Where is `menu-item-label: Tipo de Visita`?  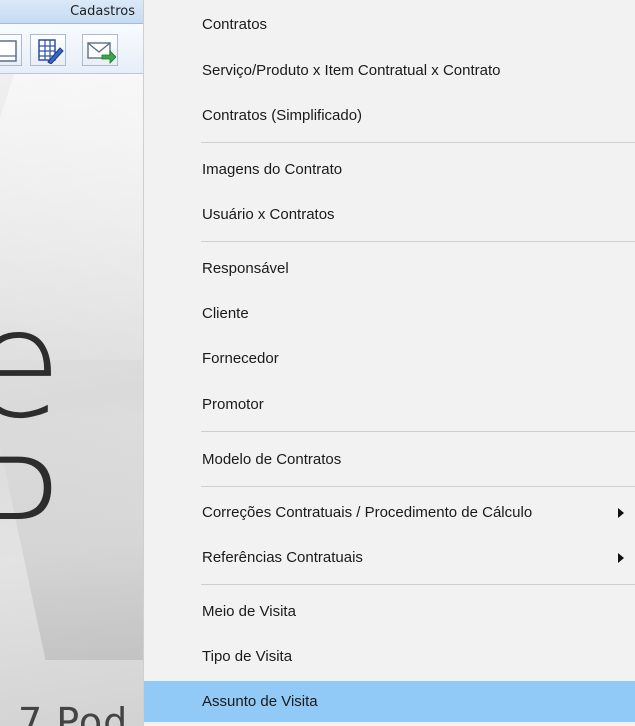
menu-item-label: Tipo de Visita is located at coordinates (247, 656).